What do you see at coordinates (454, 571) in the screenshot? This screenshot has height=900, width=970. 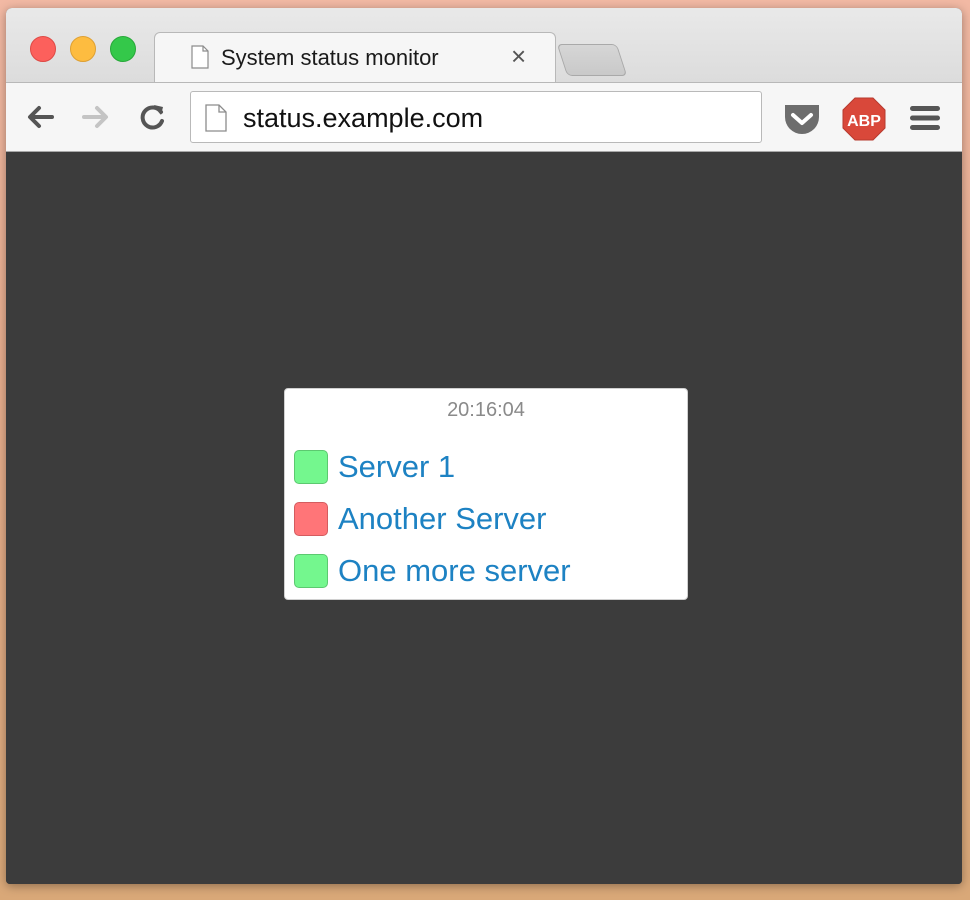 I see `server-link: One more server` at bounding box center [454, 571].